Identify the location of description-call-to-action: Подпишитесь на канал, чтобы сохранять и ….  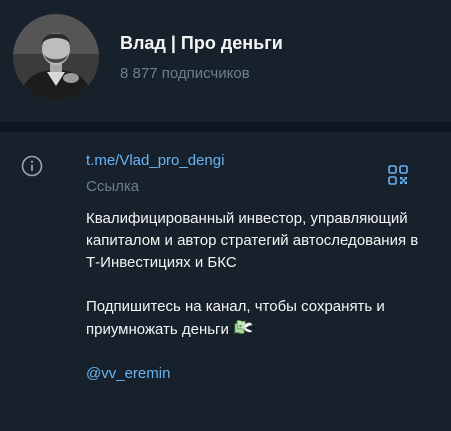
(258, 318).